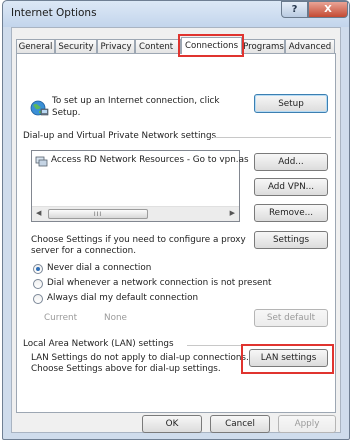  Describe the element at coordinates (158, 46) in the screenshot. I see `tab-content: Content` at that location.